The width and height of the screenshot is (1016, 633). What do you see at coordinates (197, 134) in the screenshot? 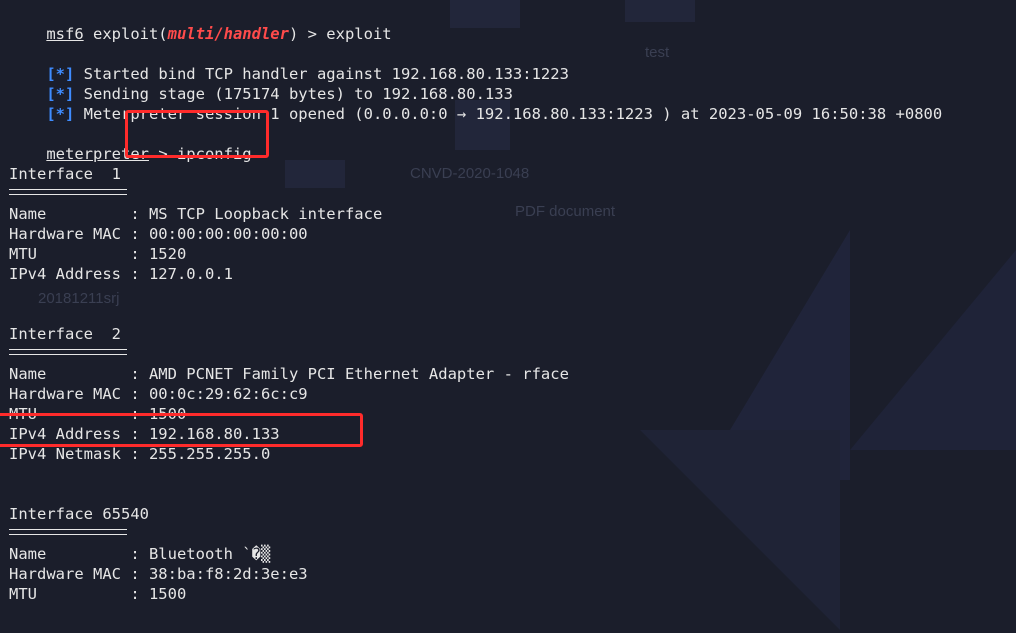
I see `highlight-box-ipconfig` at bounding box center [197, 134].